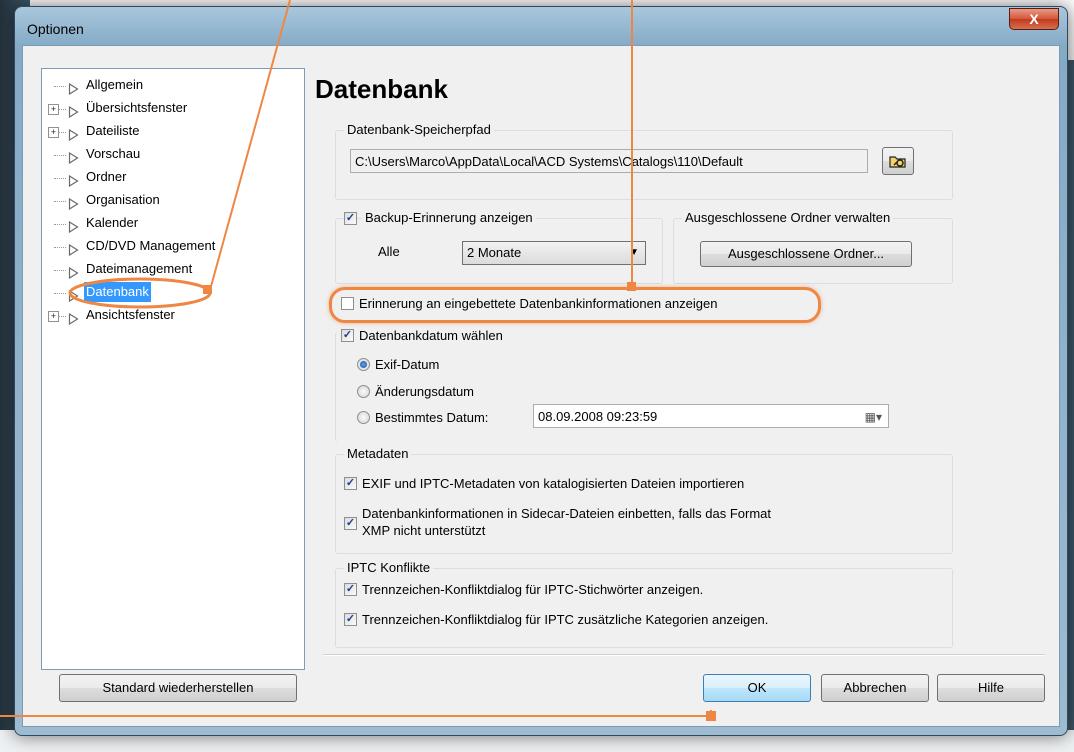 This screenshot has width=1074, height=752. I want to click on radio-specific-date-label: Bestimmtes Datum:, so click(432, 417).